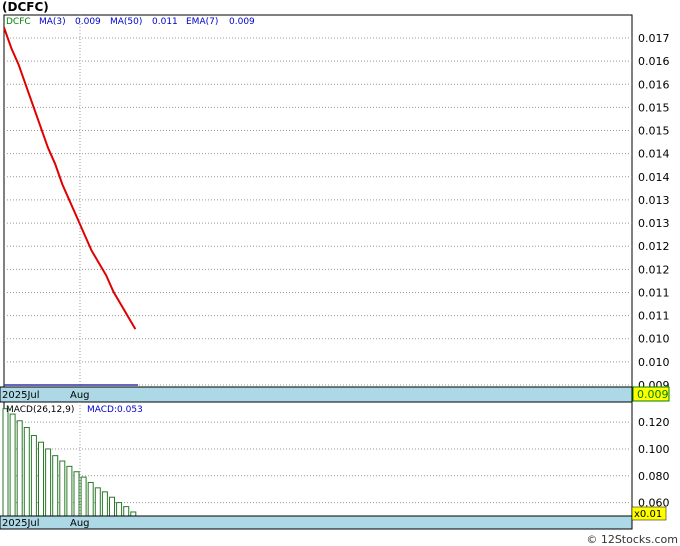 The width and height of the screenshot is (680, 546). What do you see at coordinates (115, 410) in the screenshot?
I see `macd-legend-value: MACD:0.053` at bounding box center [115, 410].